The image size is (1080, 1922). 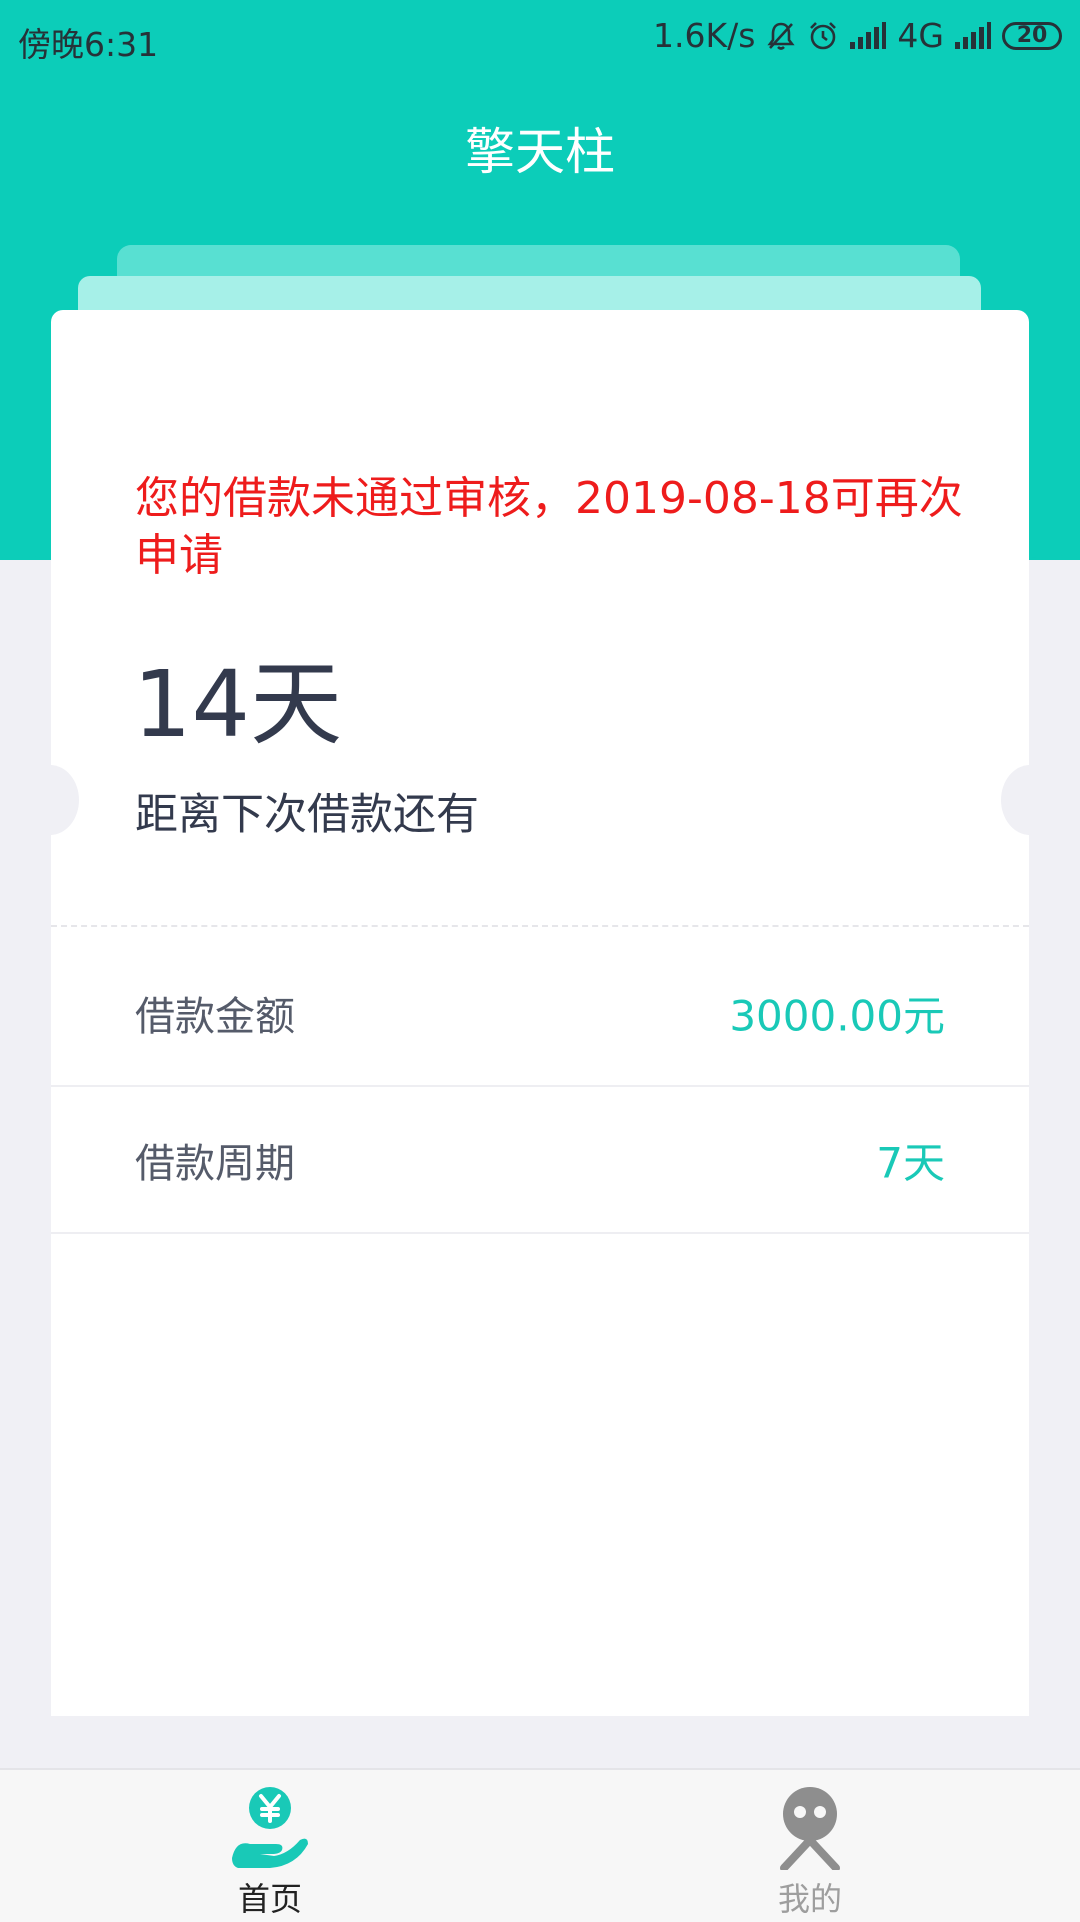 I want to click on page-title: 擎天柱, so click(x=540, y=152).